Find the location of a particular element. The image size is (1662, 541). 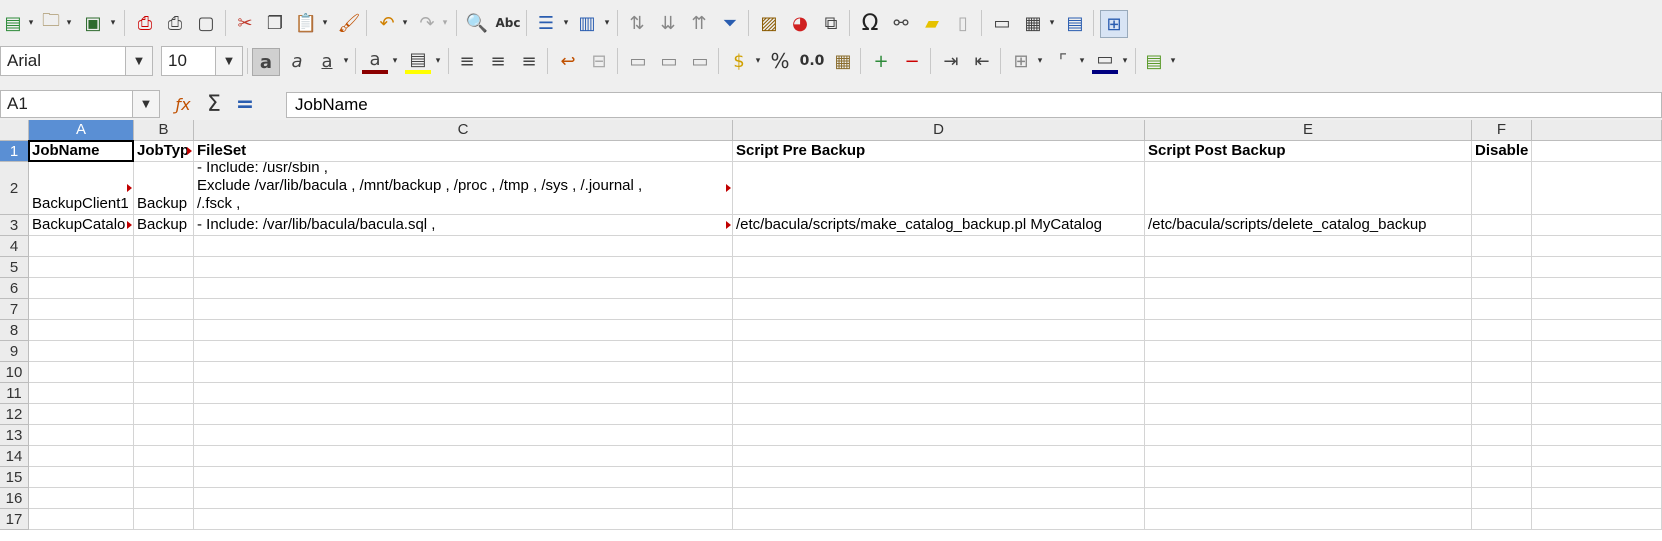

cell-c3: - Include: /var/lib/bacula/bacula.sql , is located at coordinates (463, 225).